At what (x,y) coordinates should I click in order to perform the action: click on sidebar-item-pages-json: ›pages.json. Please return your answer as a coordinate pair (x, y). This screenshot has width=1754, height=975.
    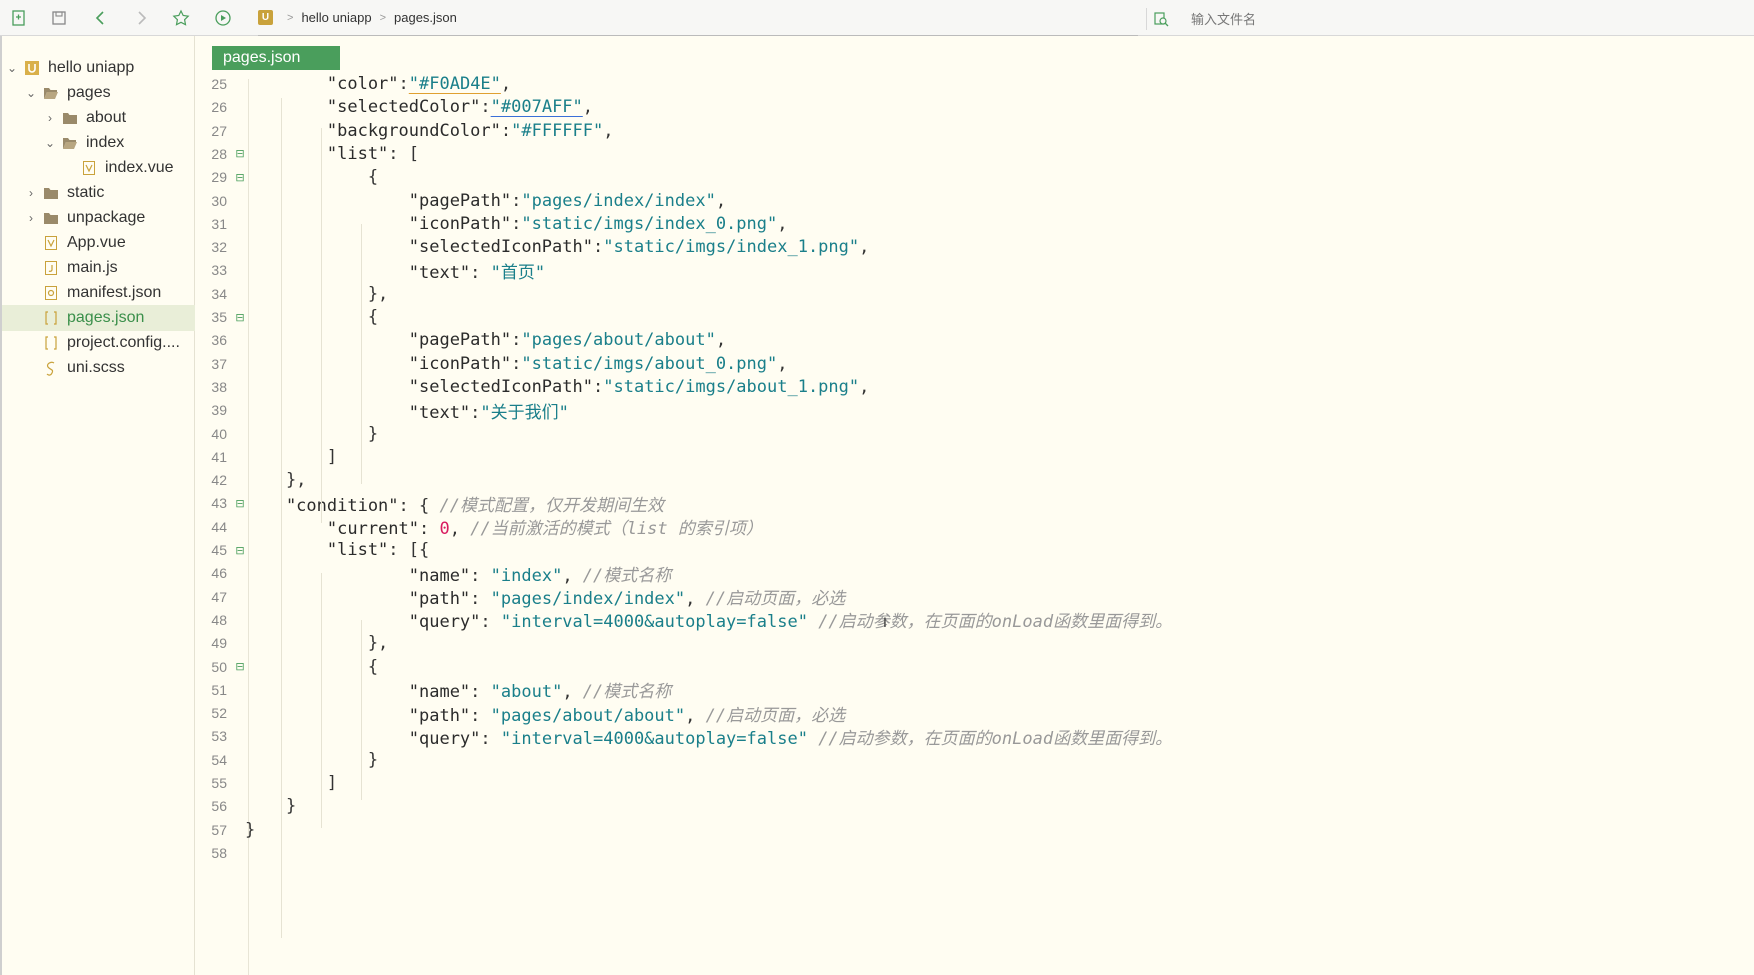
    Looking at the image, I should click on (110, 318).